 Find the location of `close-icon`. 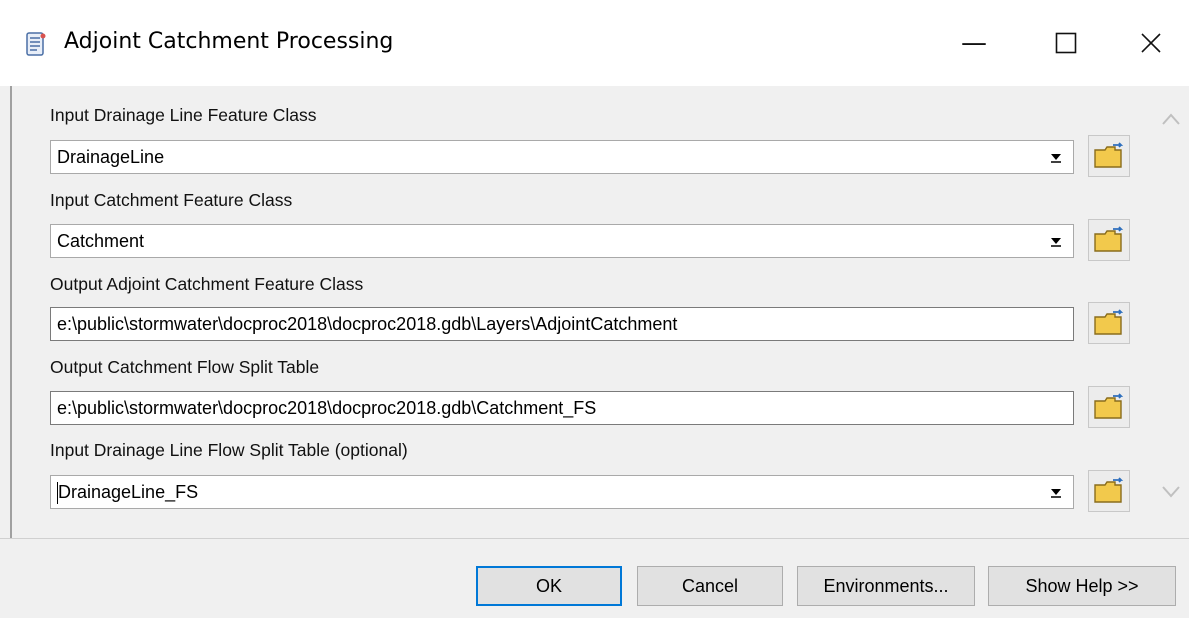

close-icon is located at coordinates (1151, 43).